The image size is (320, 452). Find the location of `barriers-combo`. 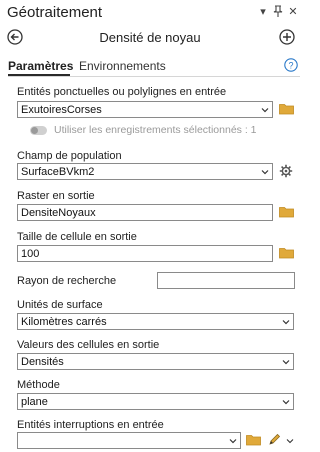

barriers-combo is located at coordinates (129, 440).